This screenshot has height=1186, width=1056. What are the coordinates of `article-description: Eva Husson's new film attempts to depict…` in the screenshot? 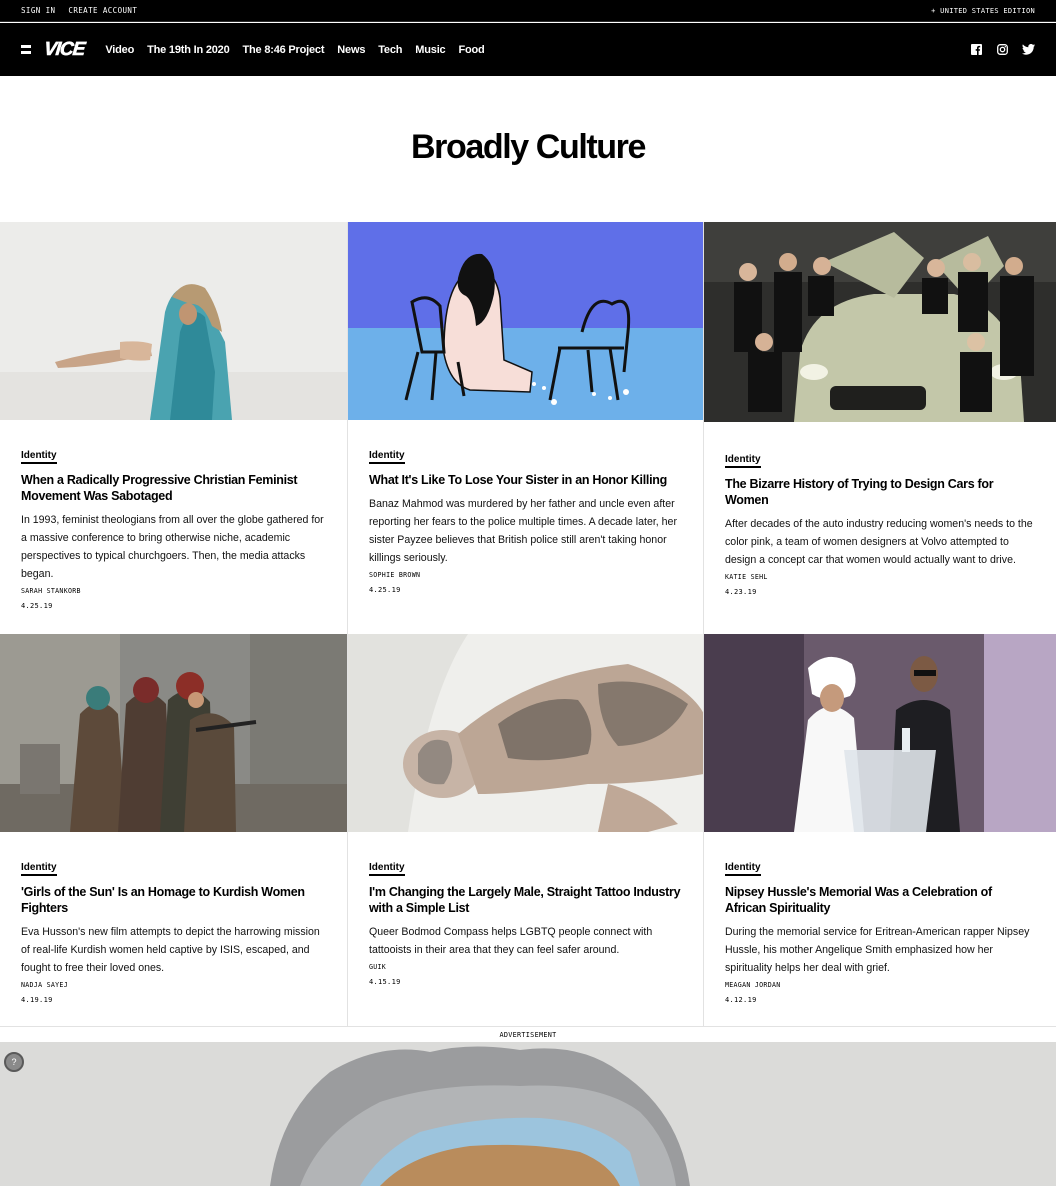 It's located at (170, 950).